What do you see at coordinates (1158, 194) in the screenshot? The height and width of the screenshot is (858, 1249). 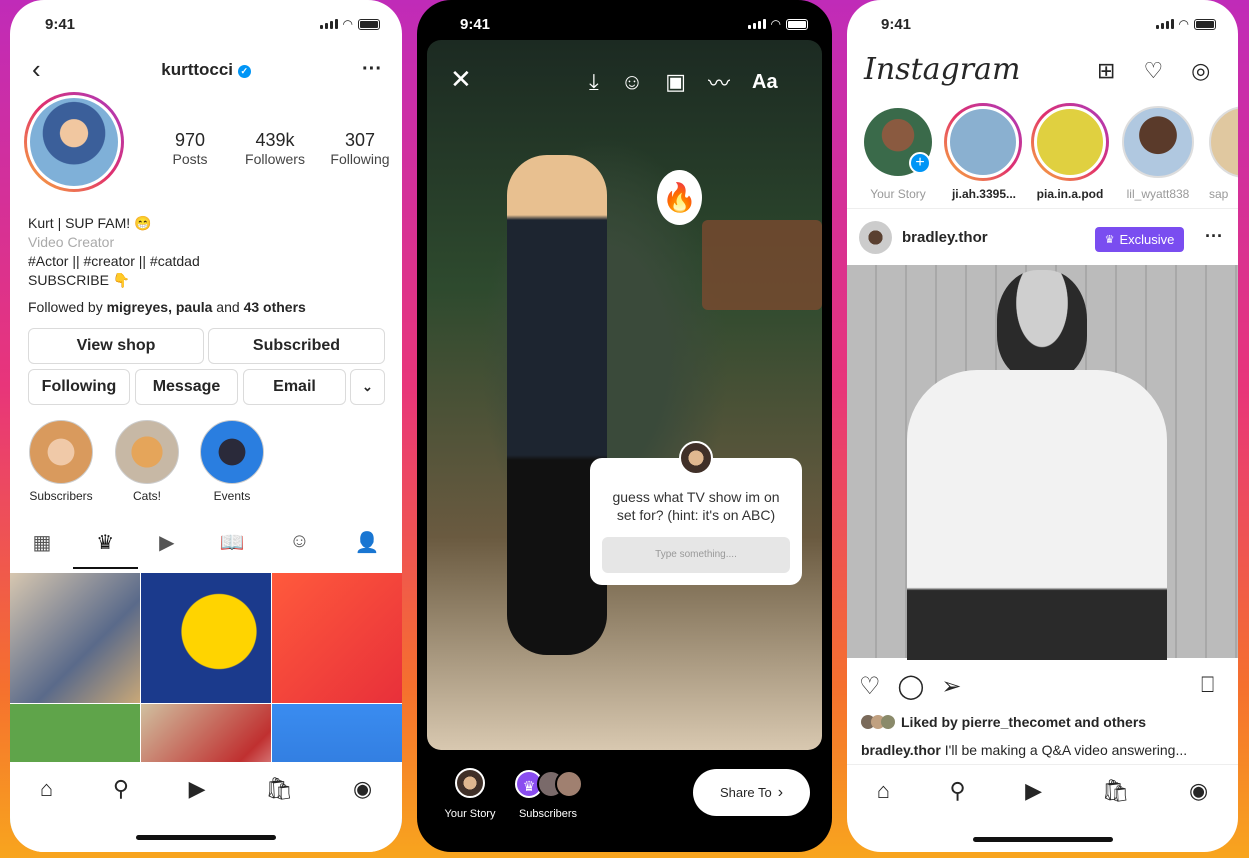 I see `story-label: lil_wyatt838` at bounding box center [1158, 194].